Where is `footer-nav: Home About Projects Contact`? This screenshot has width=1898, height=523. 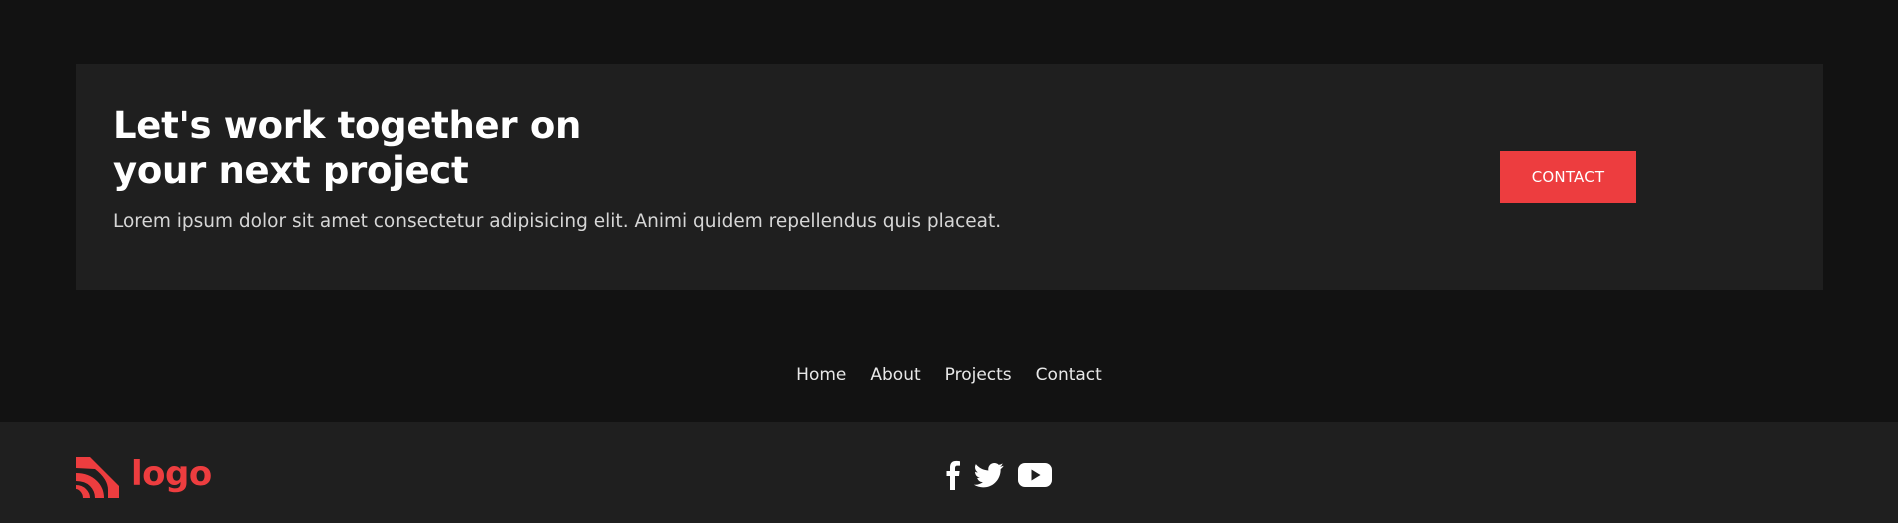 footer-nav: Home About Projects Contact is located at coordinates (949, 375).